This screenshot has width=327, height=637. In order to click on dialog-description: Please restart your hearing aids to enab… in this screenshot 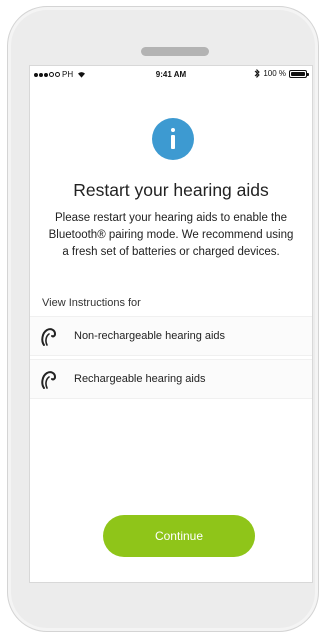, I will do `click(171, 235)`.